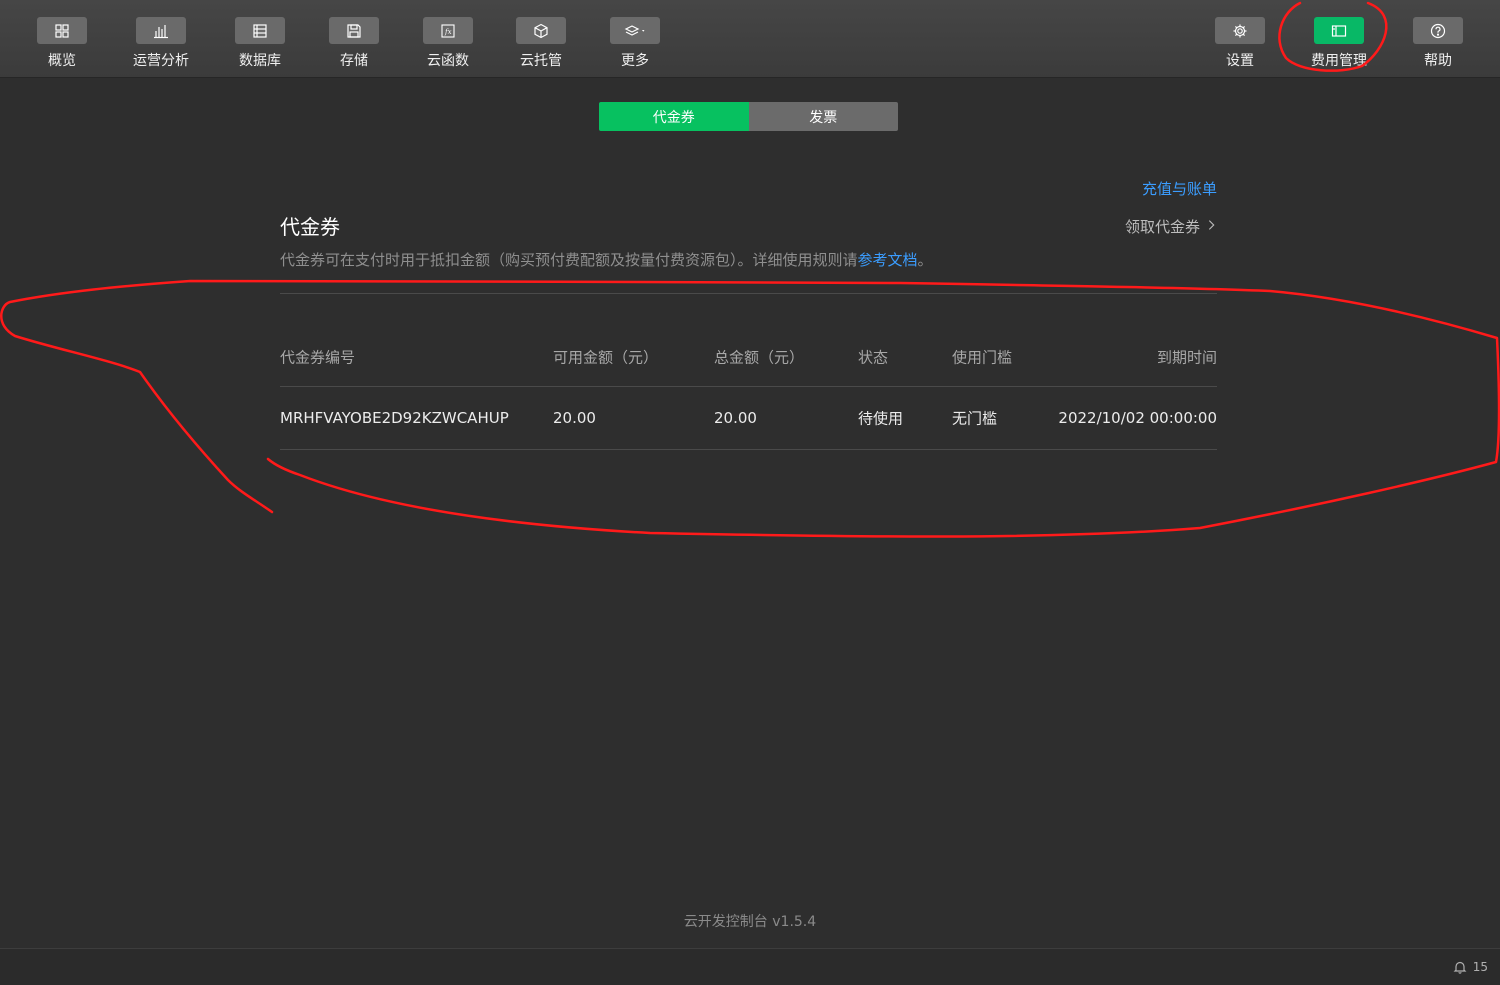 This screenshot has height=985, width=1500. I want to click on toolbar-item-label: 运营分析, so click(161, 61).